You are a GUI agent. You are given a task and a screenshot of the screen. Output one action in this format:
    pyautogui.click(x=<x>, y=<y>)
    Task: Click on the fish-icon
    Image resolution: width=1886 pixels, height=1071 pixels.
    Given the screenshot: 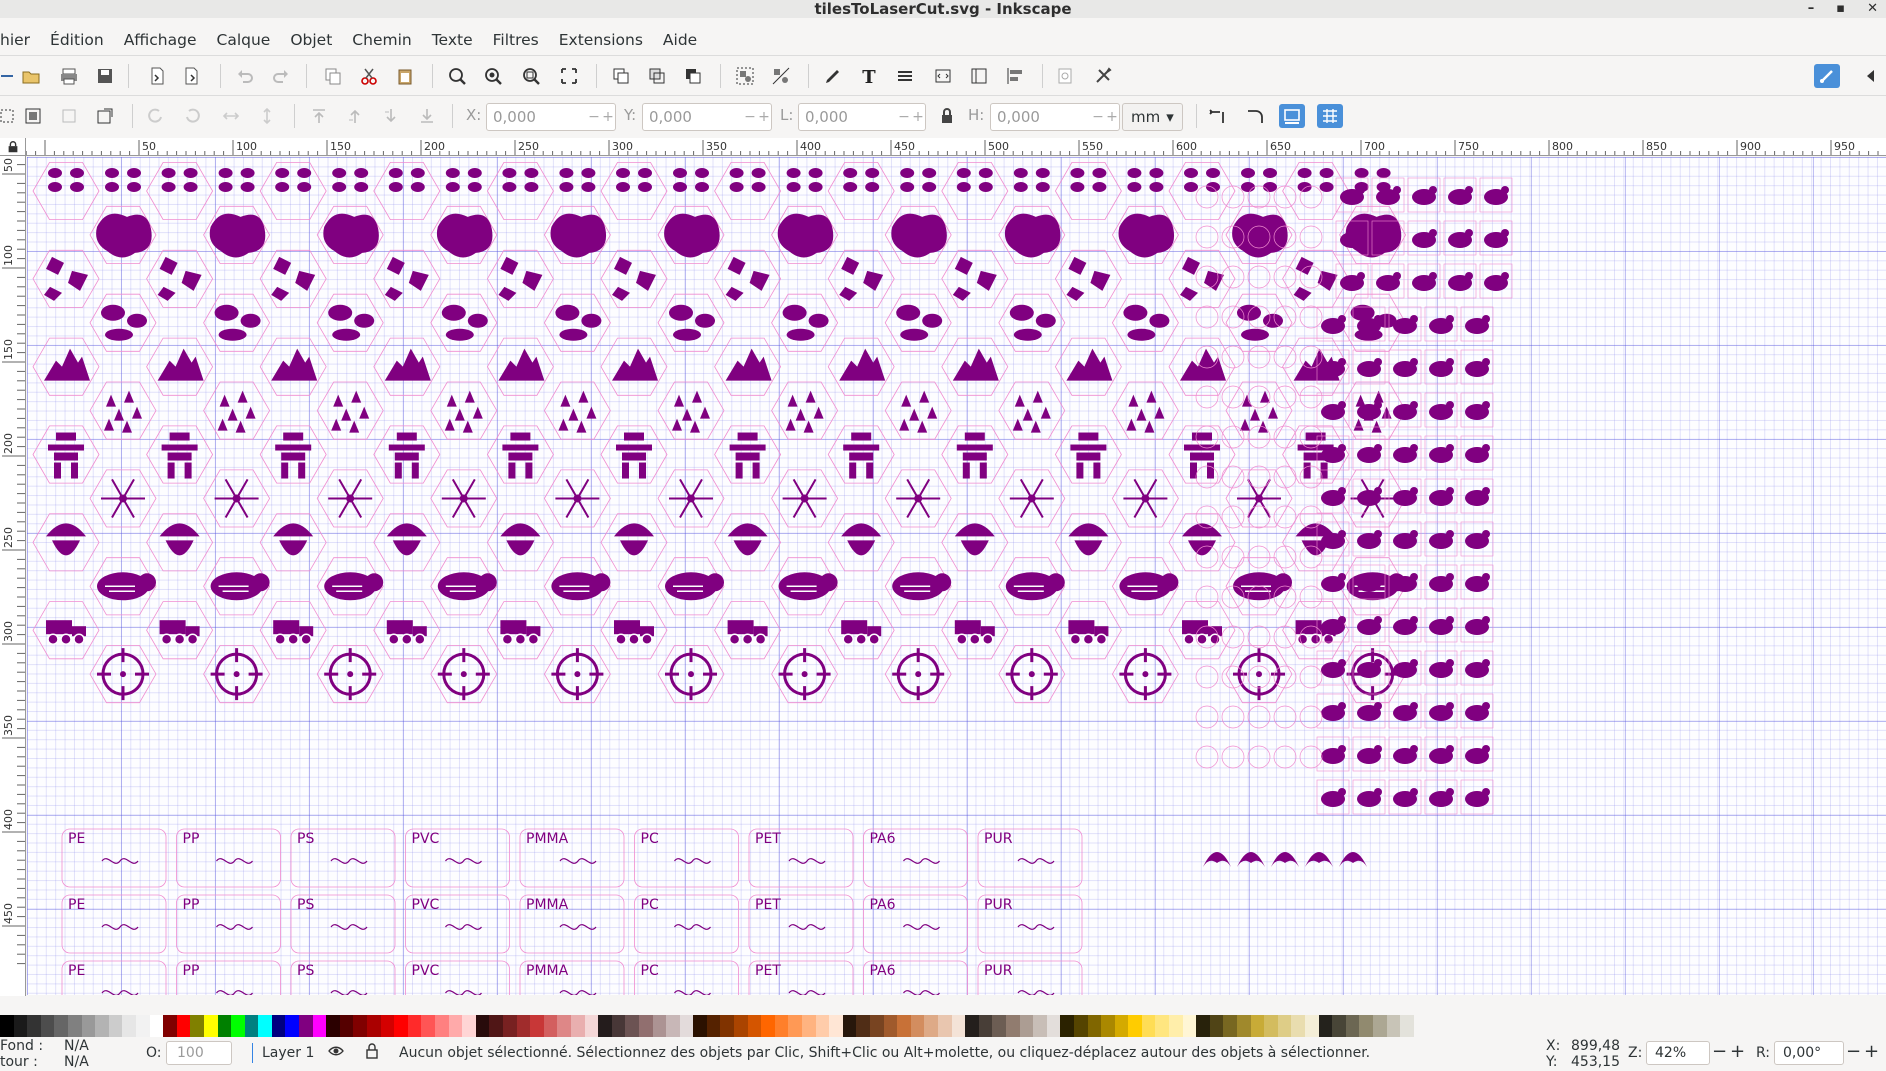 What is the action you would take?
    pyautogui.click(x=1378, y=448)
    